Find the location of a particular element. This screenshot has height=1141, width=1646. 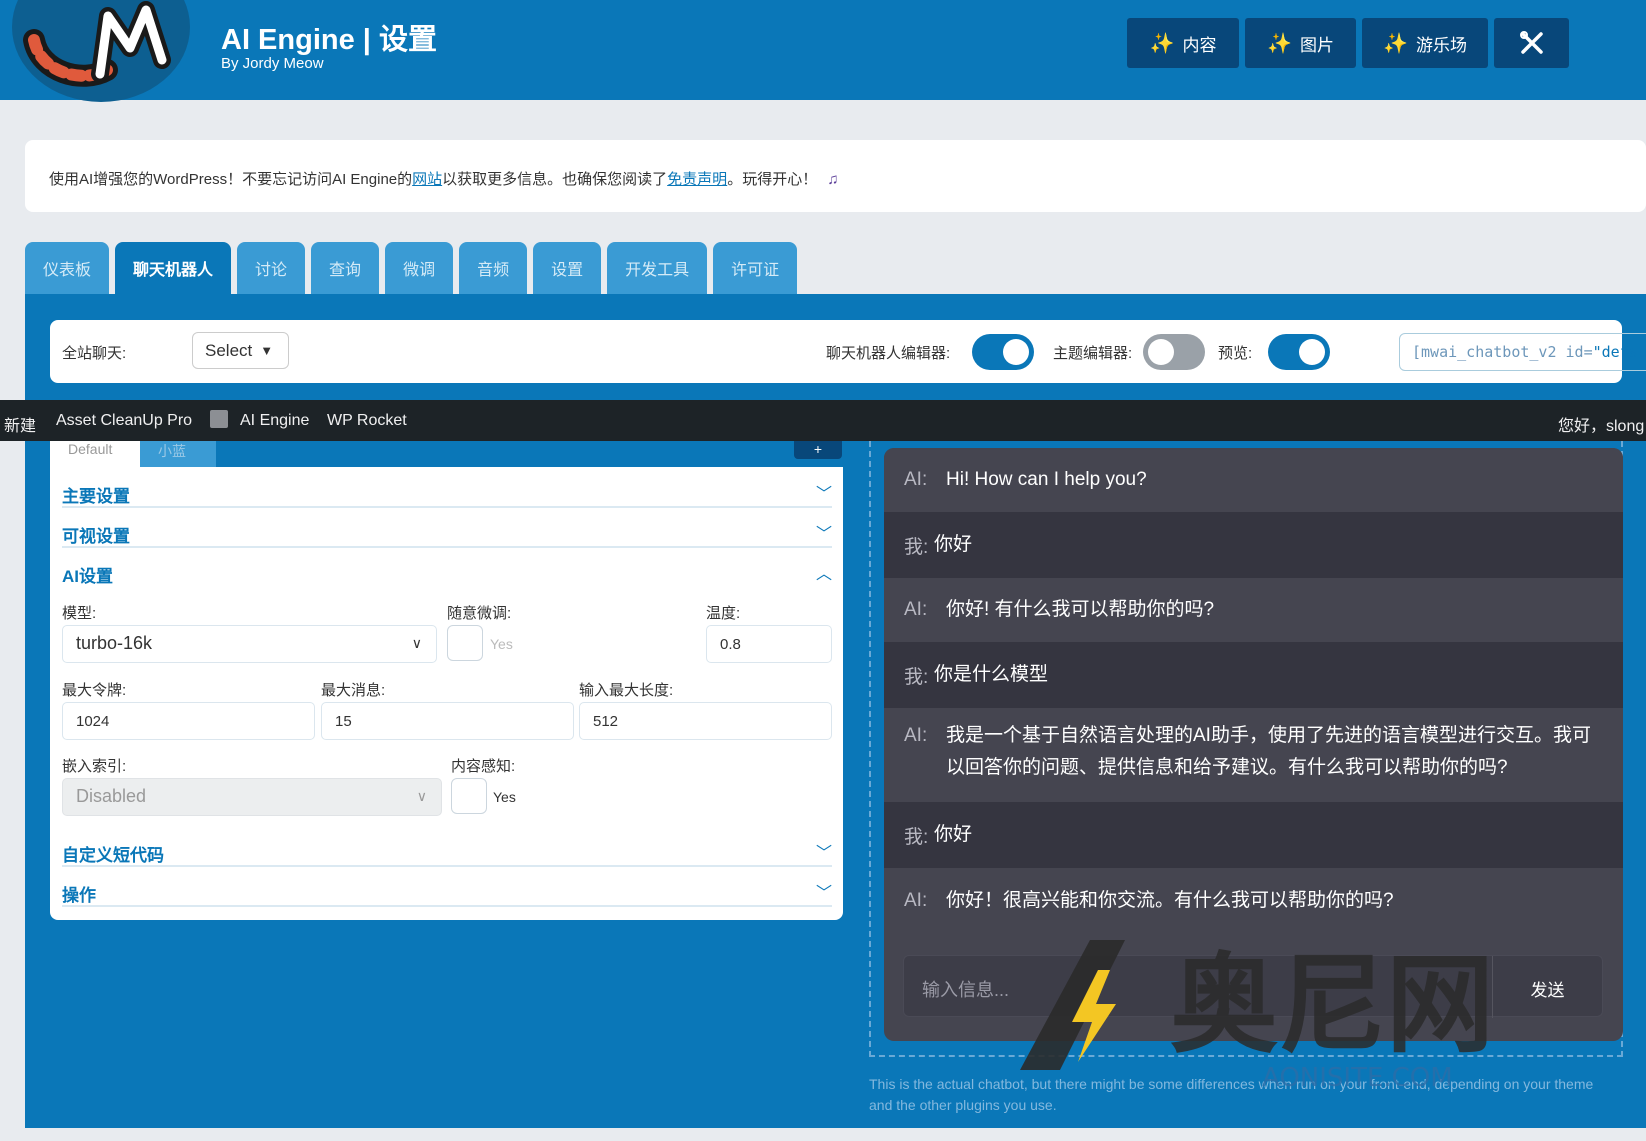

chat-message: AI: 你好! 有什么我可以帮助你的吗? is located at coordinates (1253, 610).